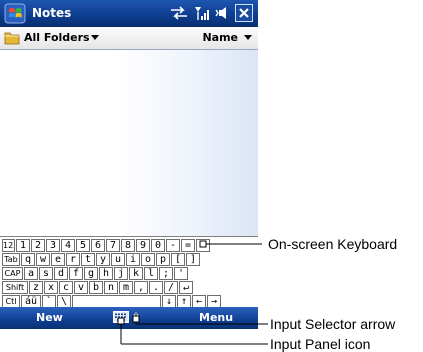  I want to click on key-v: v, so click(81, 287).